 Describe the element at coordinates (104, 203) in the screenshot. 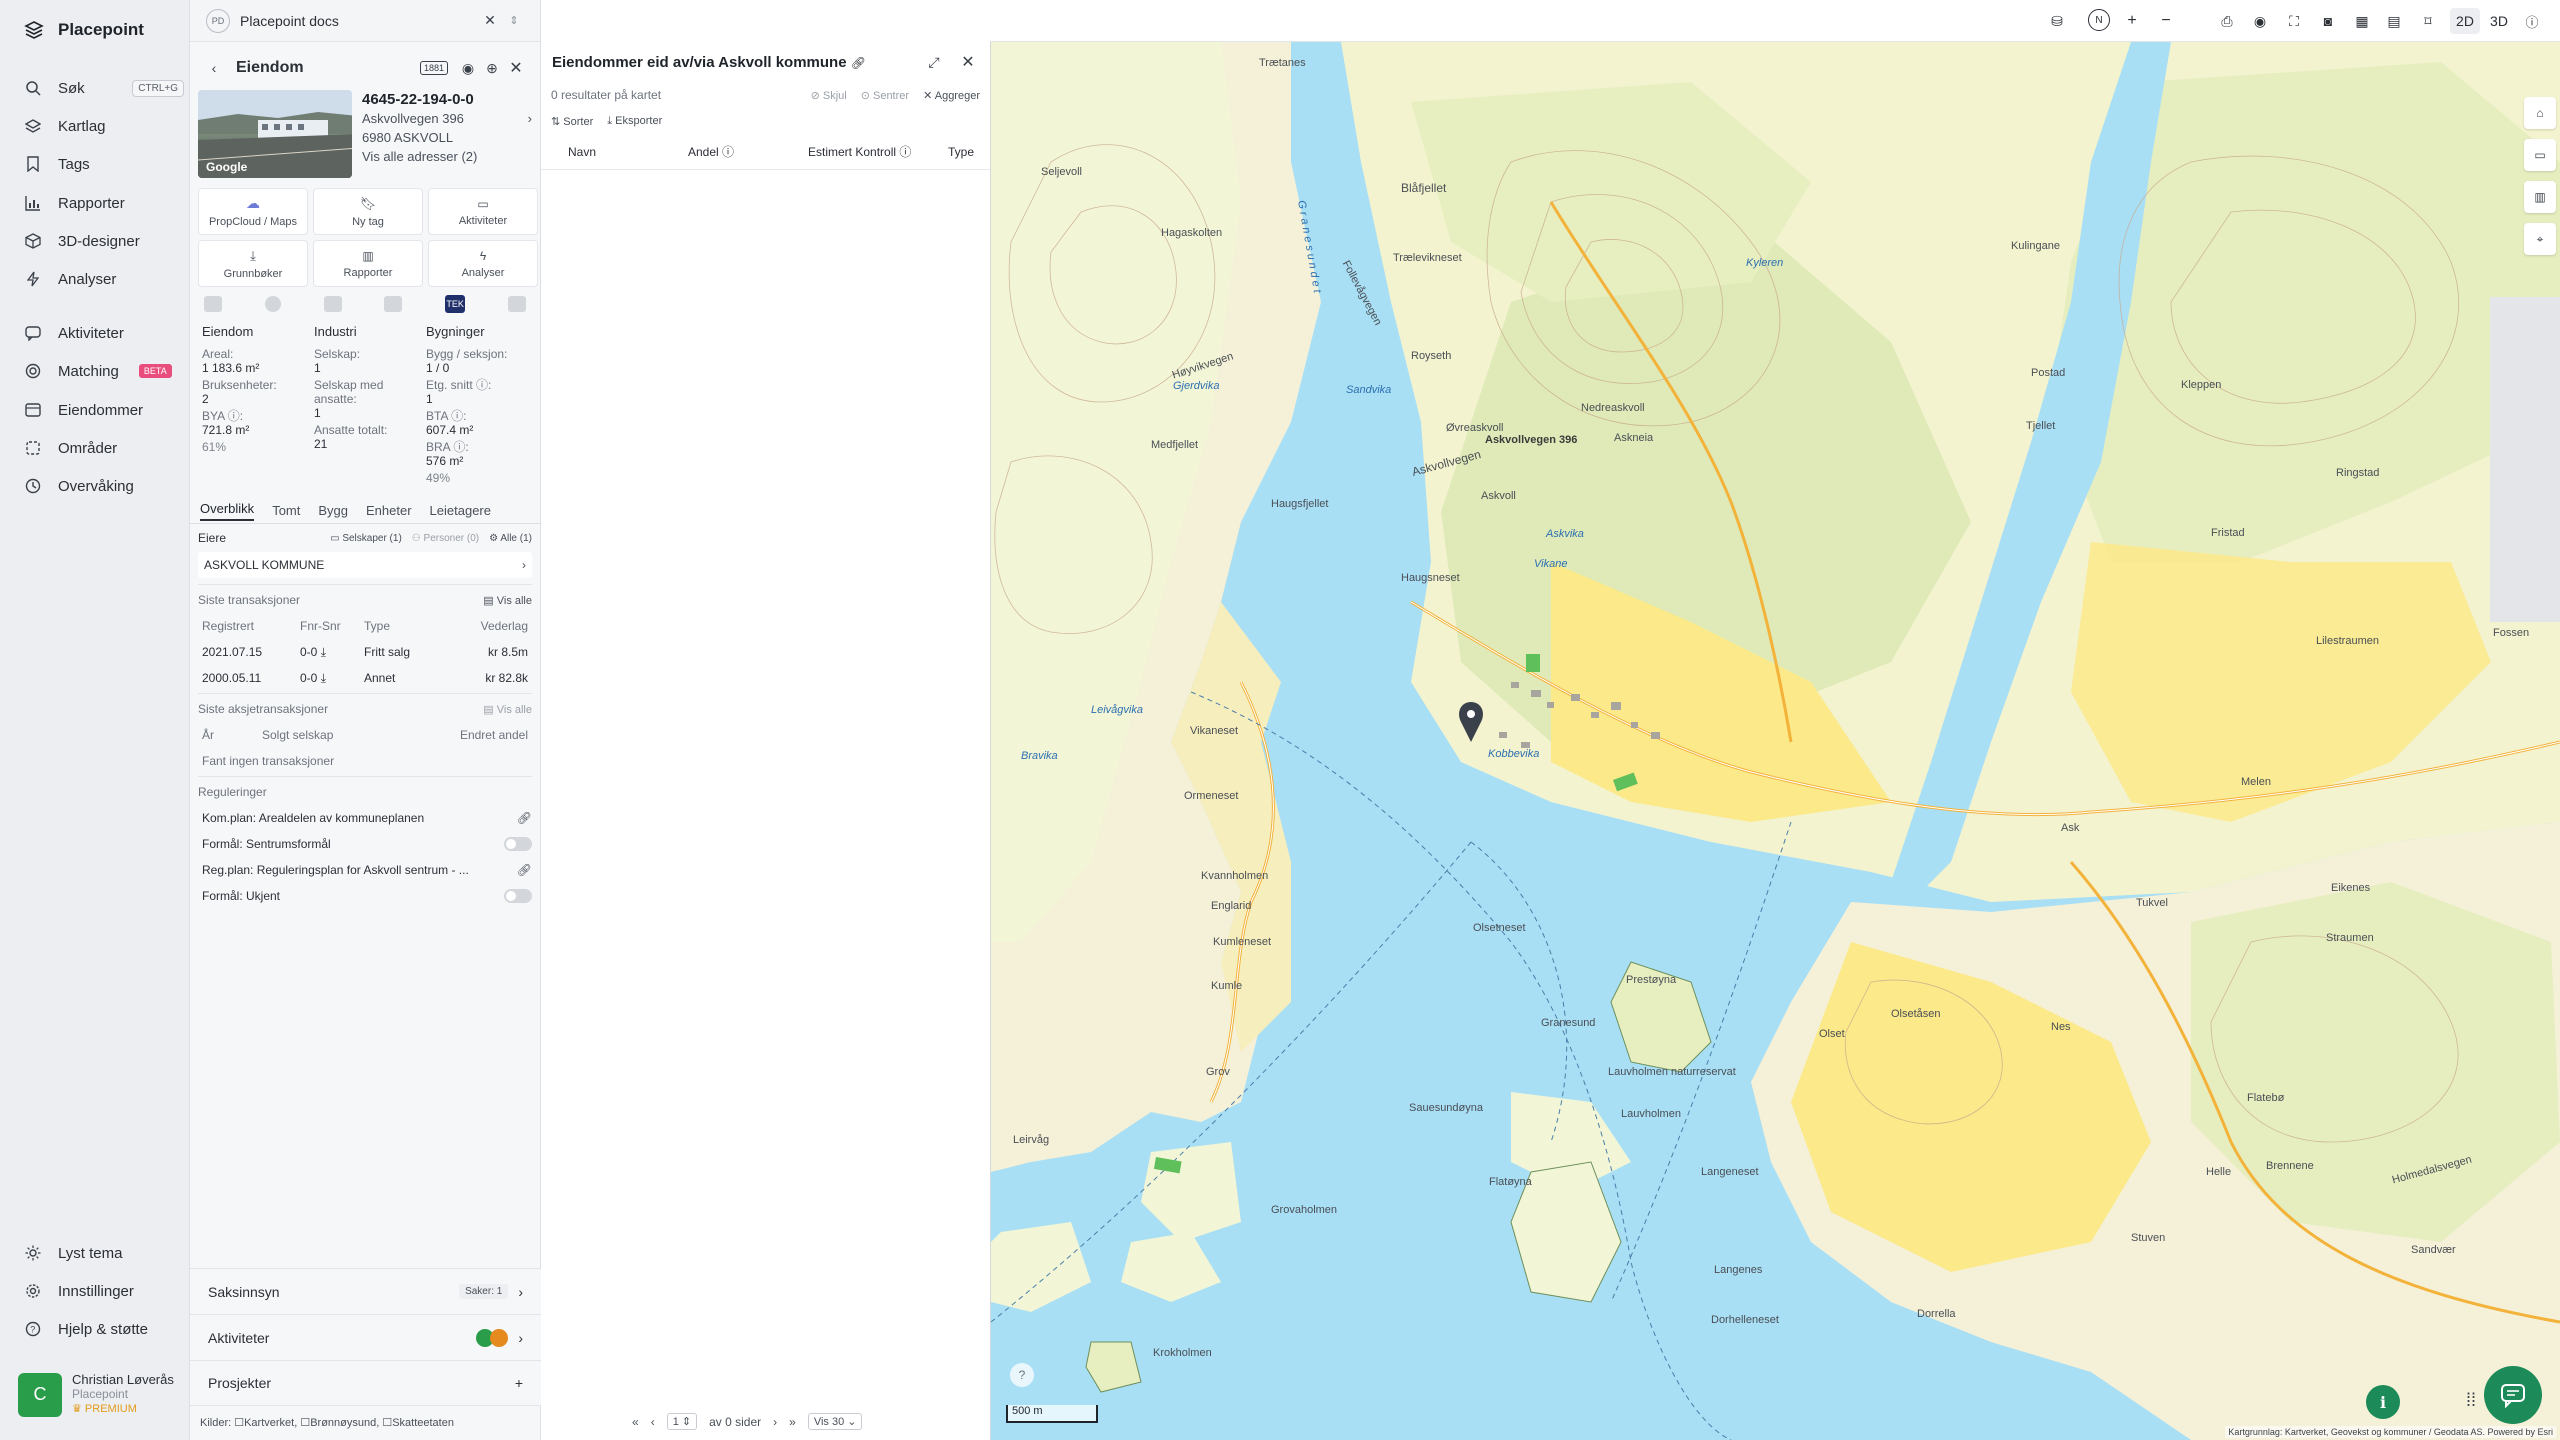

I see `sidebar-item-rapporter: Rapporter` at that location.